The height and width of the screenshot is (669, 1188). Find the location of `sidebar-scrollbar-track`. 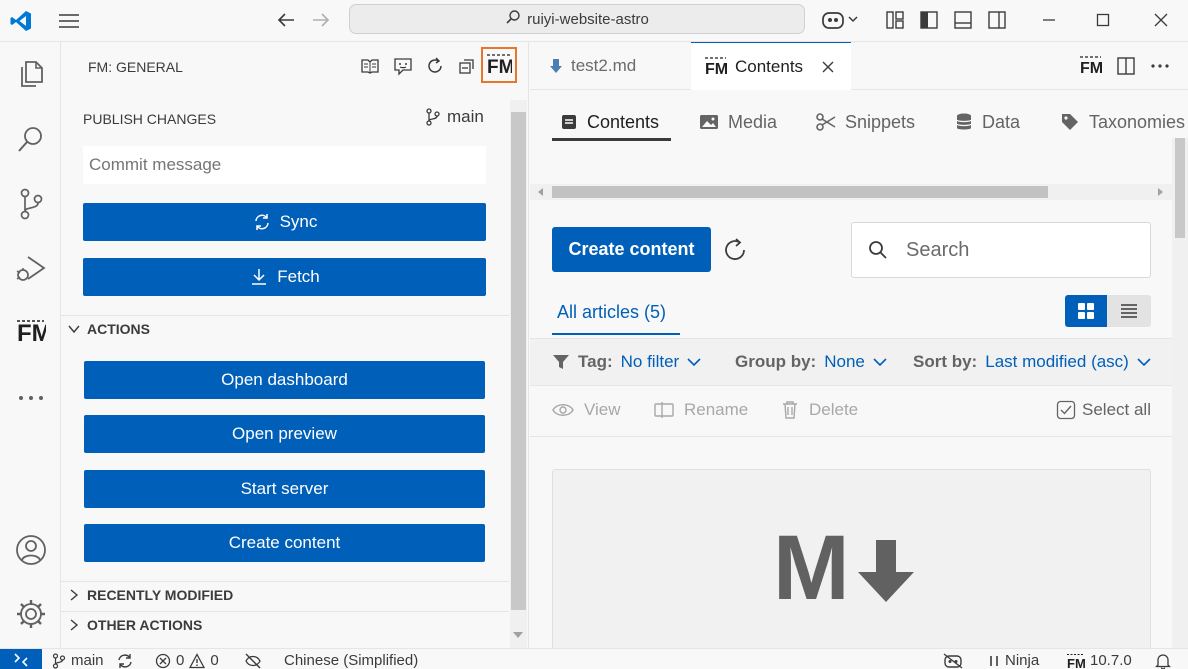

sidebar-scrollbar-track is located at coordinates (518, 374).